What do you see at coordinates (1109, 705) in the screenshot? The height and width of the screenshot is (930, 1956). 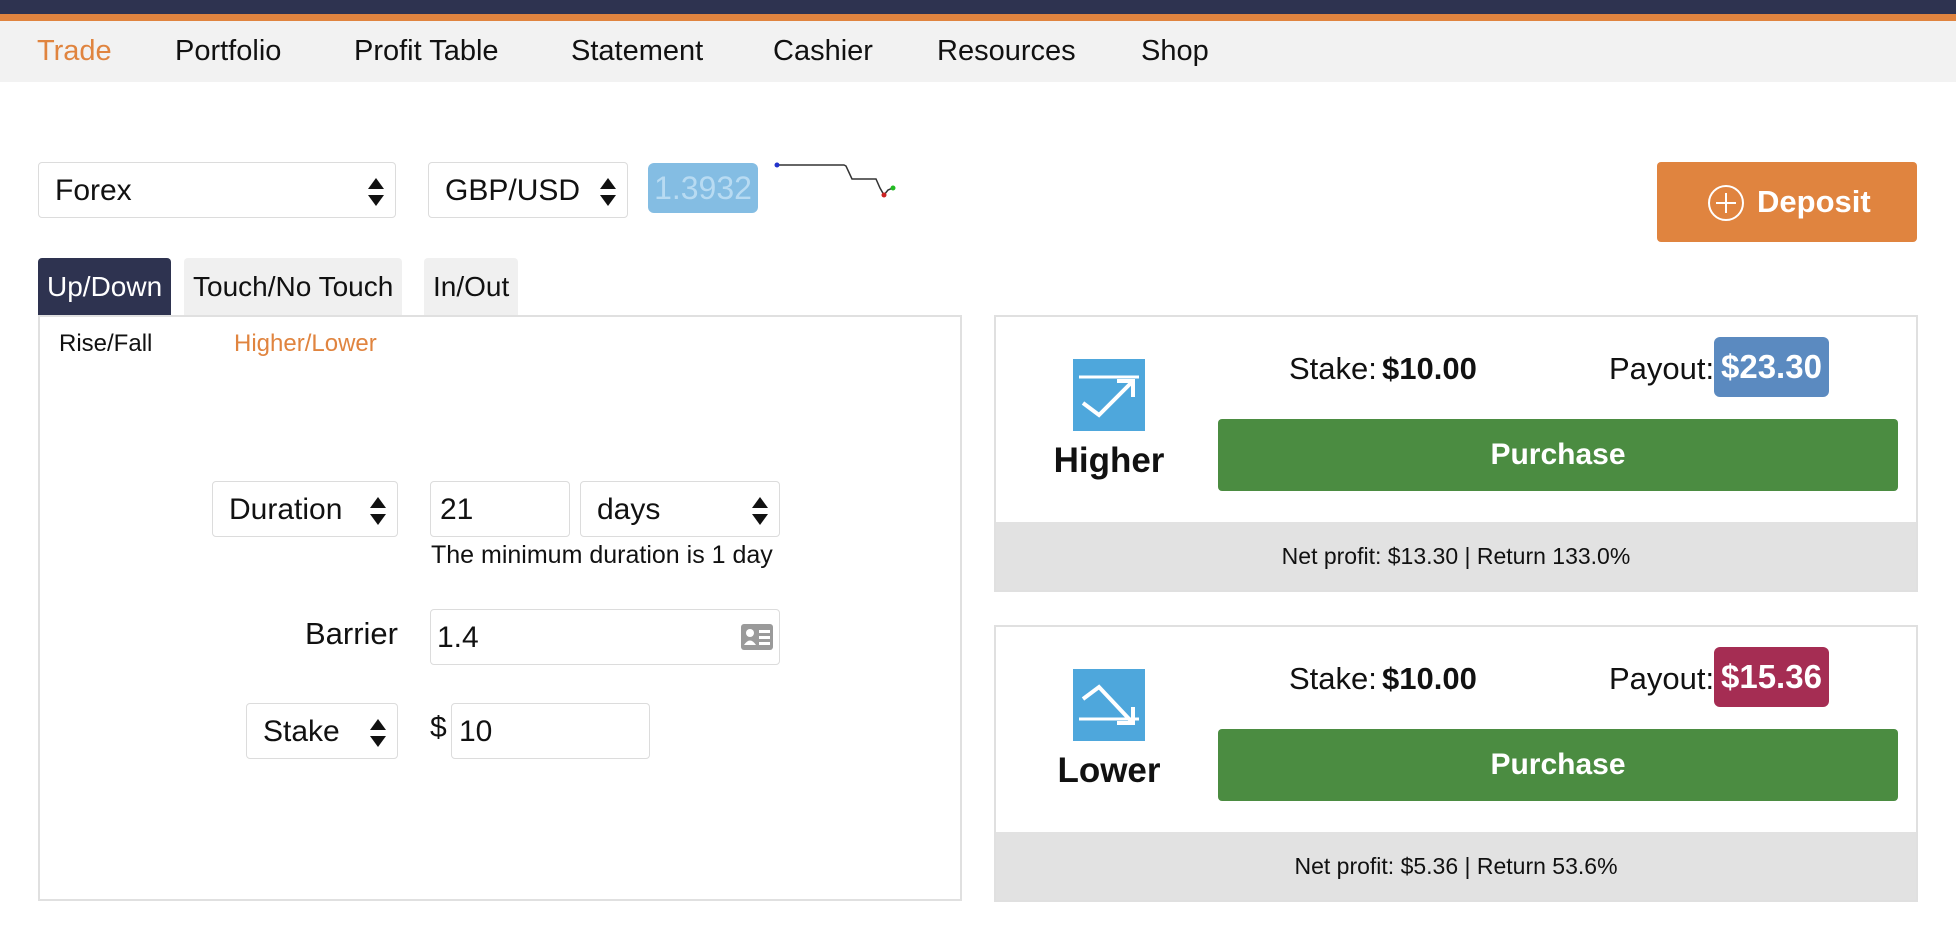 I see `trend-down-icon` at bounding box center [1109, 705].